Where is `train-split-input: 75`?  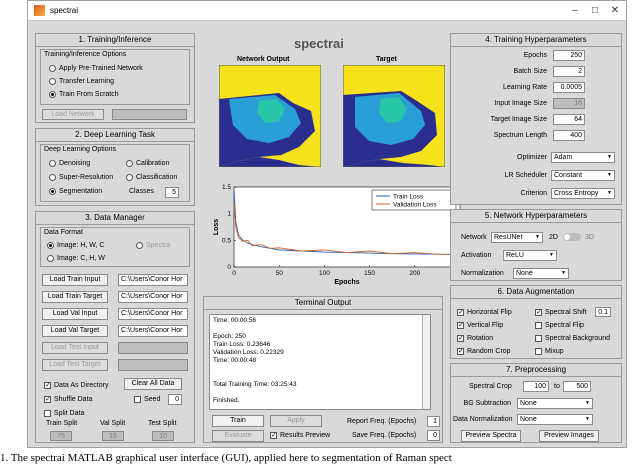
train-split-input: 75 is located at coordinates (61, 436).